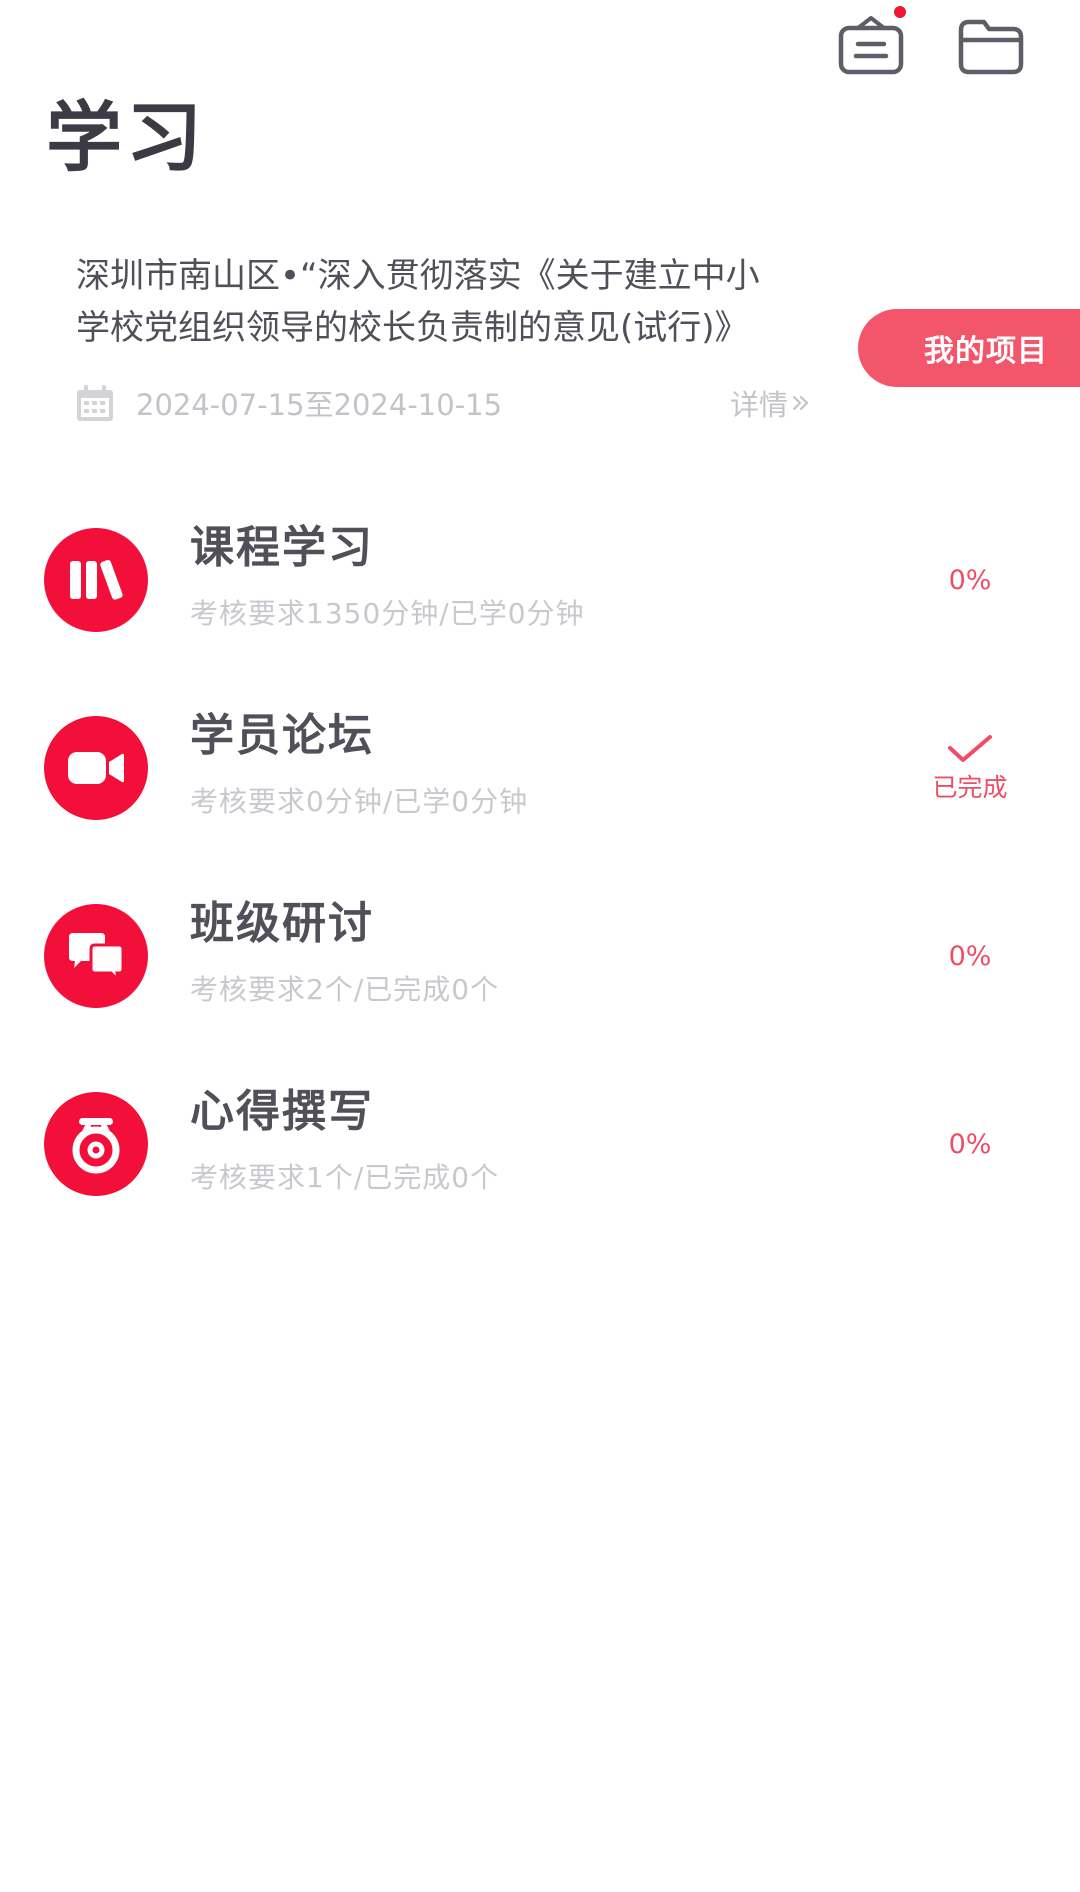 The width and height of the screenshot is (1080, 1892). Describe the element at coordinates (540, 1144) in the screenshot. I see `task-item-reflection-writing: 心得撰写 考核要求1个/已完成0个 0%` at that location.